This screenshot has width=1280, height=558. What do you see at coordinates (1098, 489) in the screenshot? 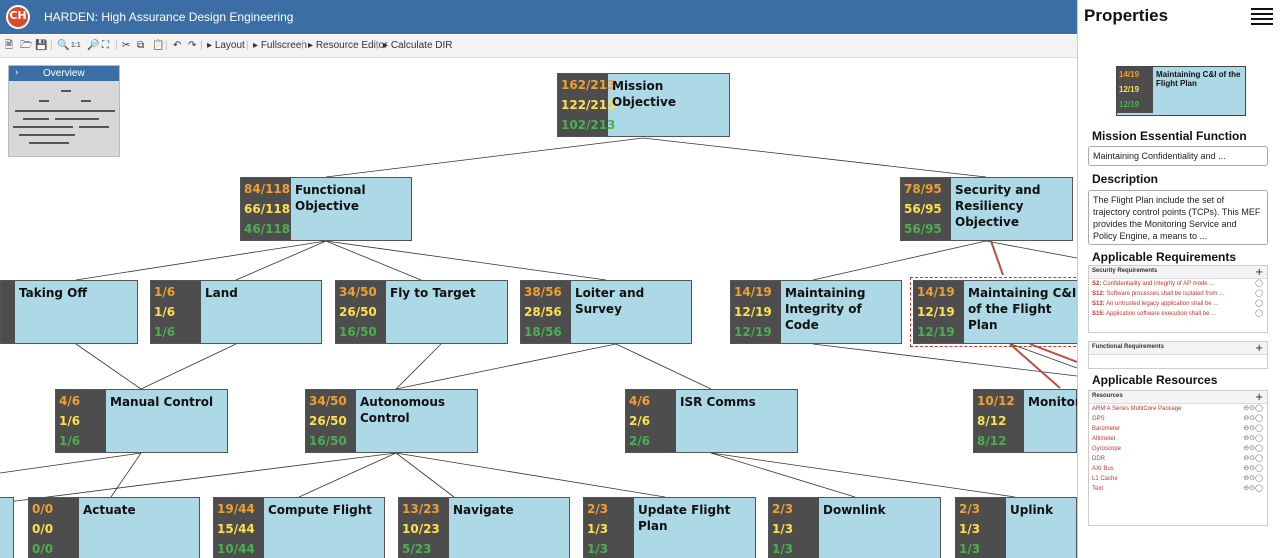
I see `resource-name: Text` at bounding box center [1098, 489].